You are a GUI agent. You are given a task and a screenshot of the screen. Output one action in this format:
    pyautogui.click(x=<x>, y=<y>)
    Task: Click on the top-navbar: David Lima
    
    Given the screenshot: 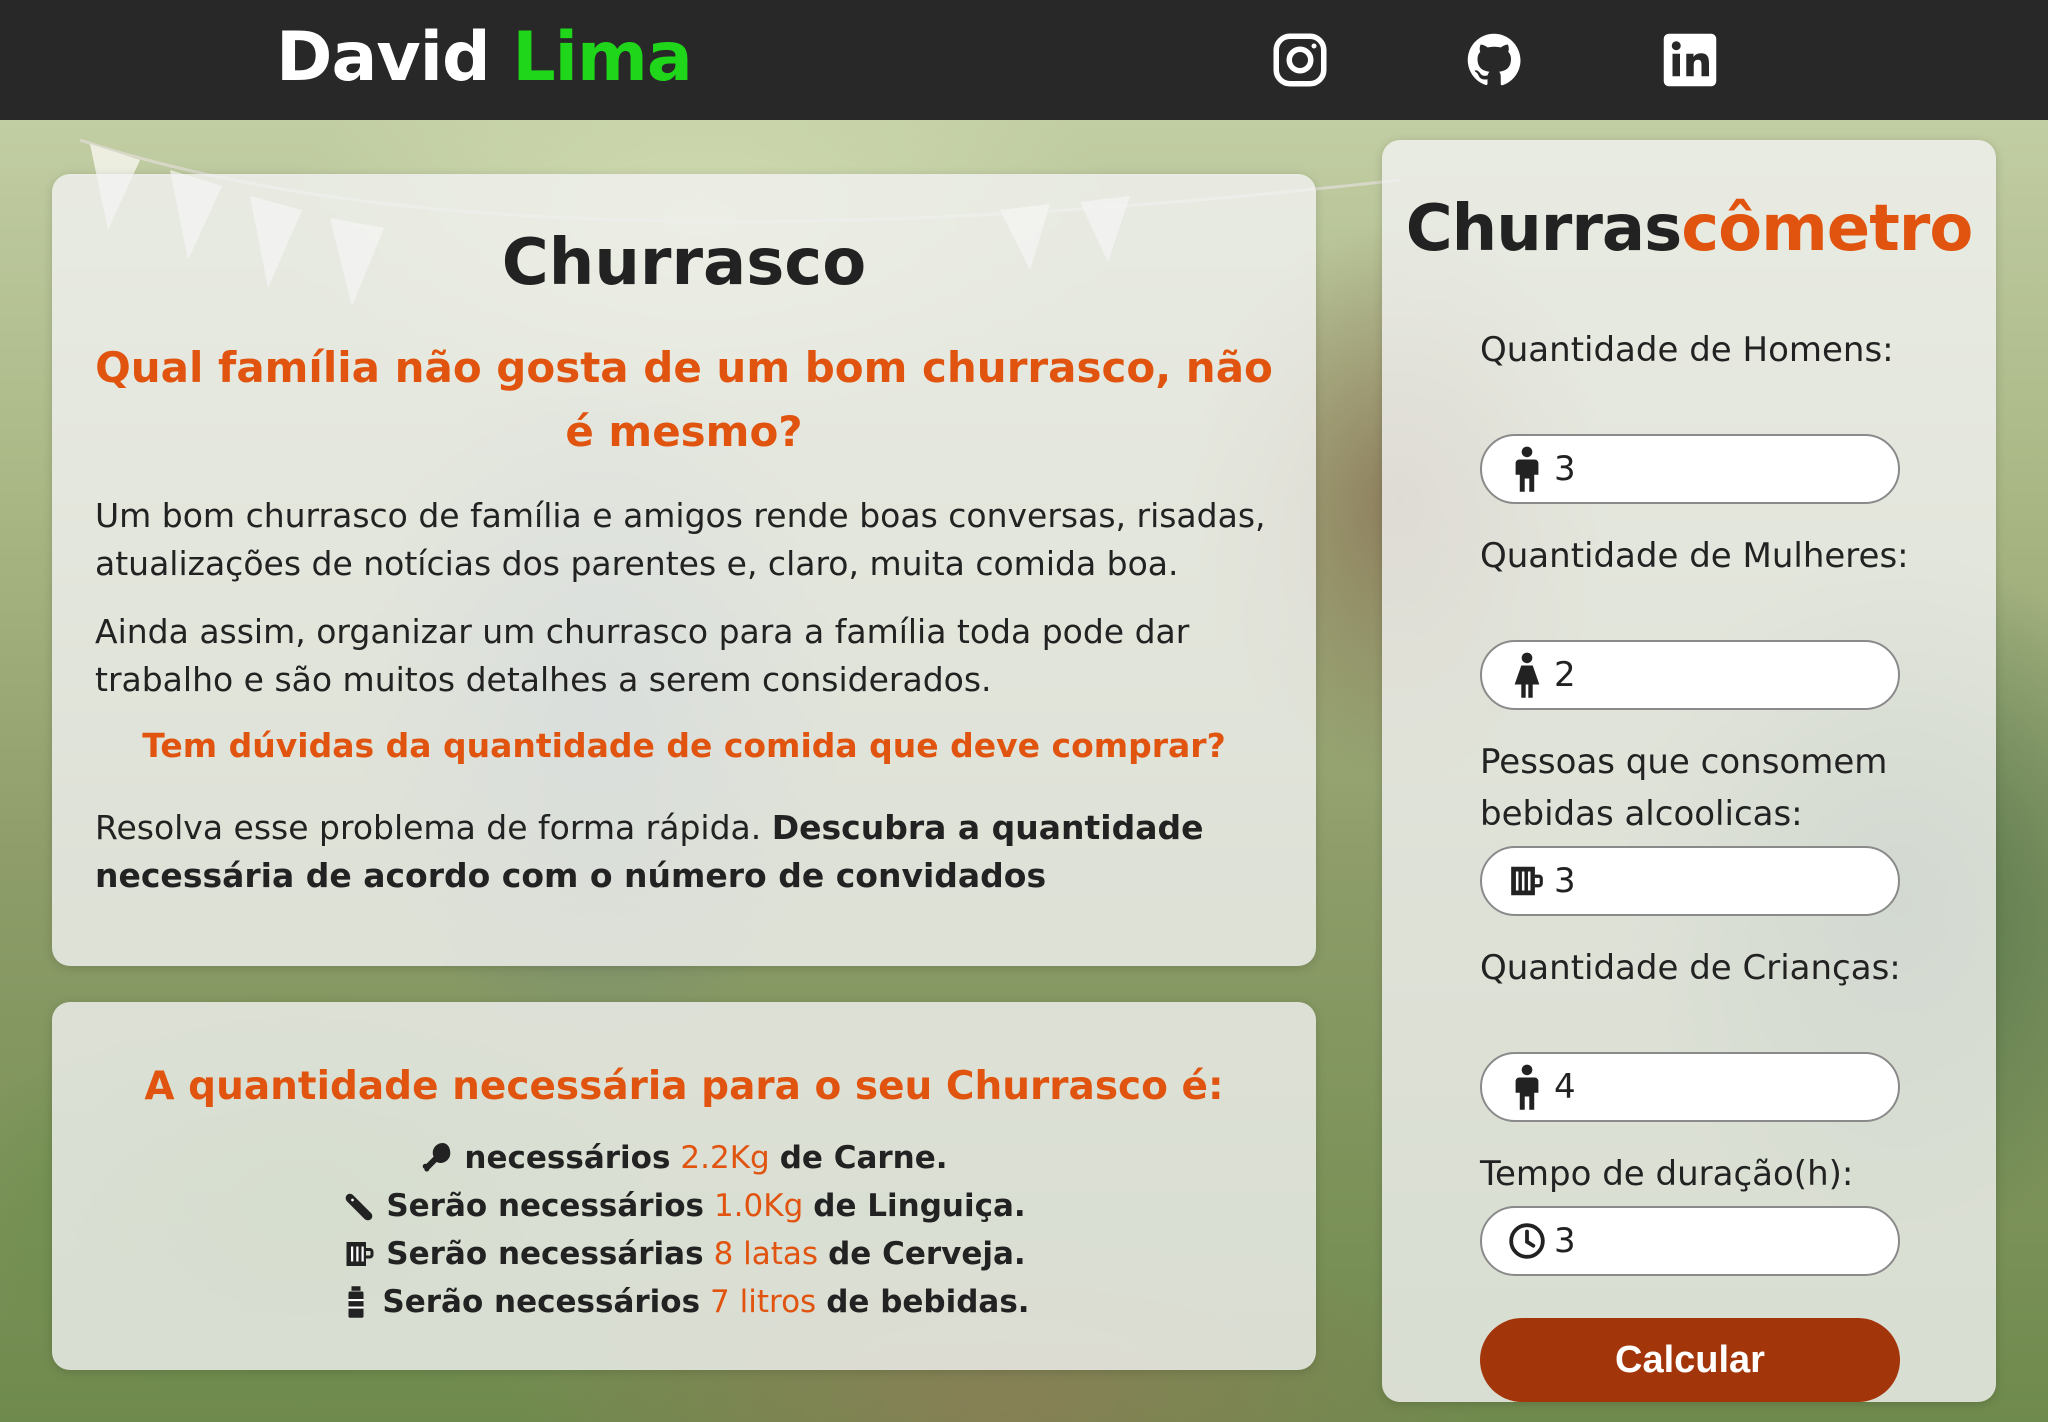 What is the action you would take?
    pyautogui.click(x=1024, y=60)
    